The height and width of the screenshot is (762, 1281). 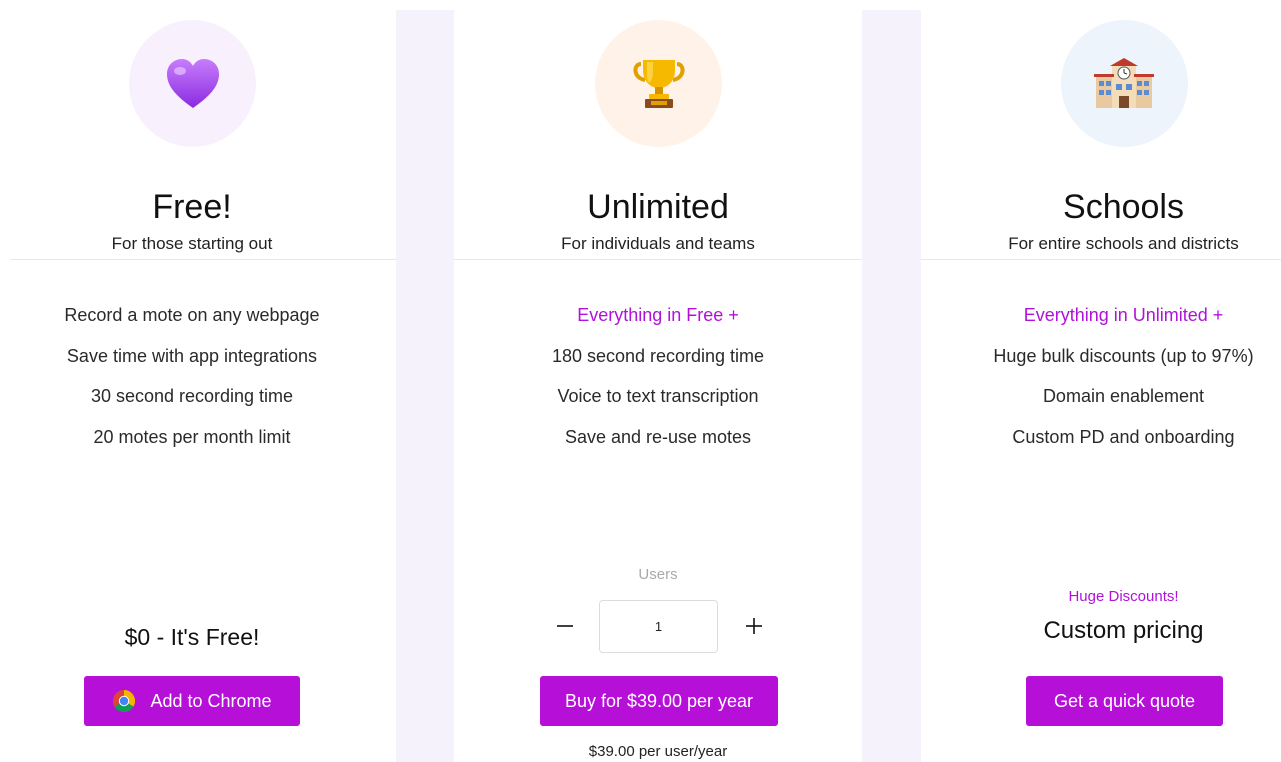 I want to click on plan-subtitle: For individuals and teams, so click(x=658, y=243).